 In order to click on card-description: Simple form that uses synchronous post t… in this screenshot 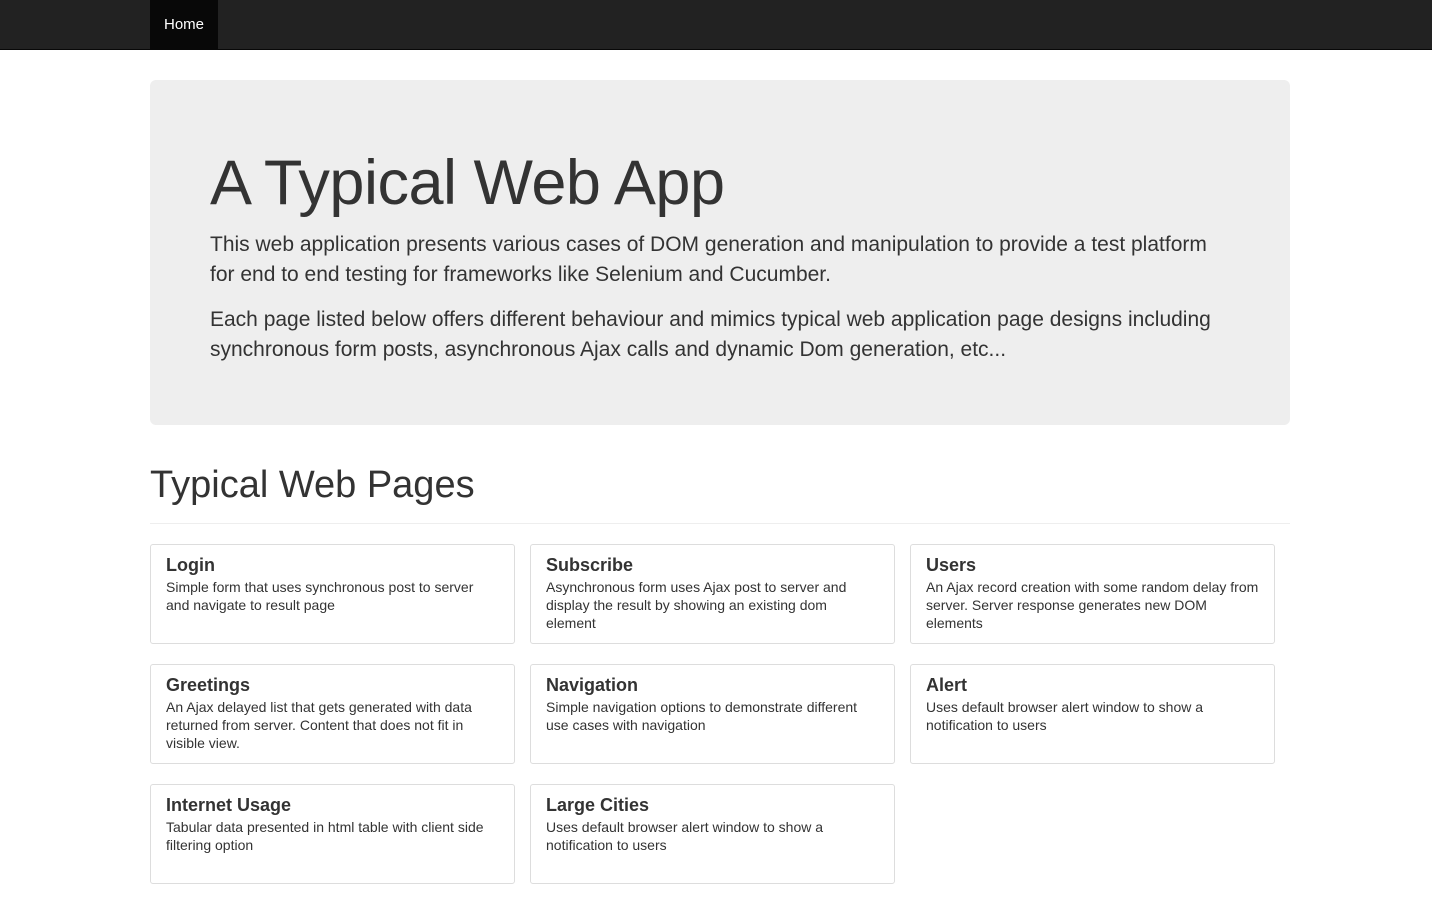, I will do `click(320, 596)`.